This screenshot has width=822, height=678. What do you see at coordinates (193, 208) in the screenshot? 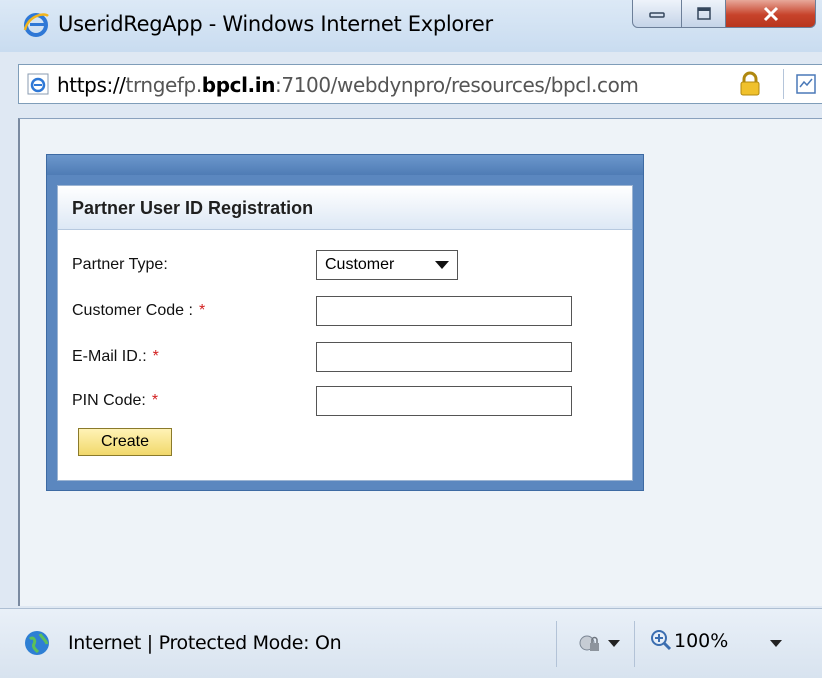
I see `form-title: Partner User ID Registration` at bounding box center [193, 208].